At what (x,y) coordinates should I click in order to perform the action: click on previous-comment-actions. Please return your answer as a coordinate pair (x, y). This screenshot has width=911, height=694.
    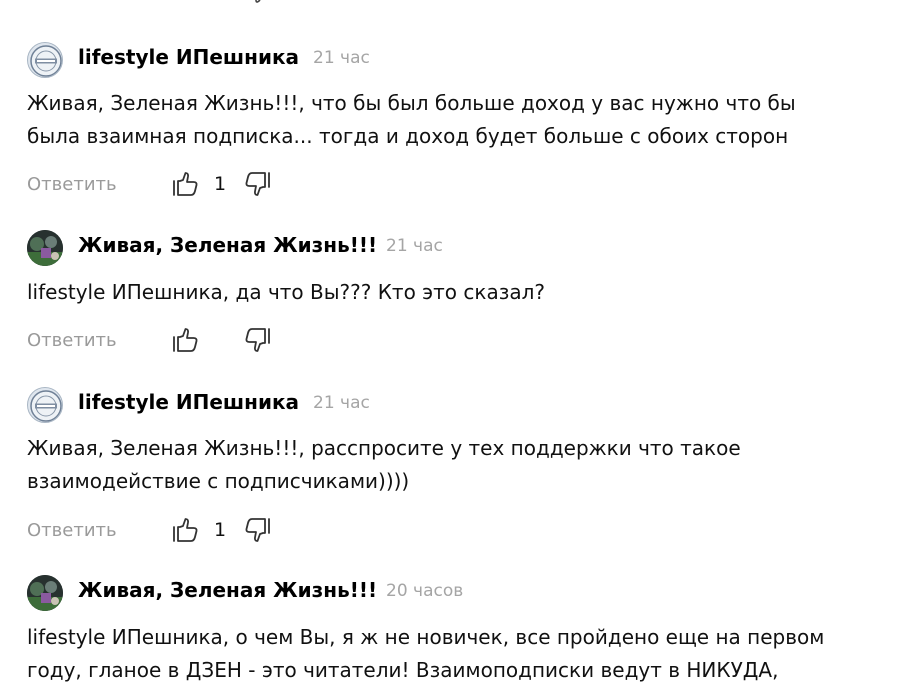
    Looking at the image, I should click on (222, 4).